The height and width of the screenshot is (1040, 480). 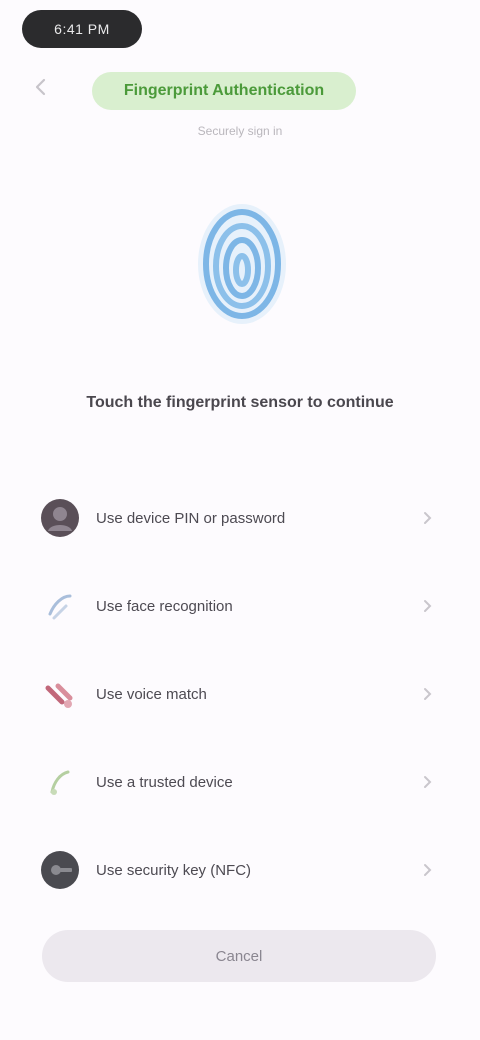 What do you see at coordinates (60, 518) in the screenshot?
I see `person-icon` at bounding box center [60, 518].